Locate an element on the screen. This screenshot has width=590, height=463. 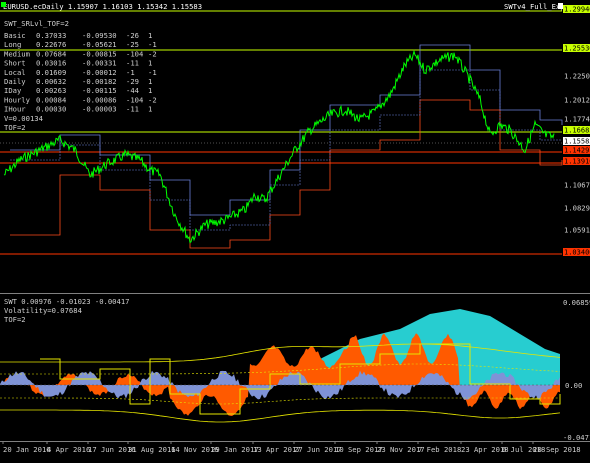
price-tick-label: 1.08290 is located at coordinates (577, 208).